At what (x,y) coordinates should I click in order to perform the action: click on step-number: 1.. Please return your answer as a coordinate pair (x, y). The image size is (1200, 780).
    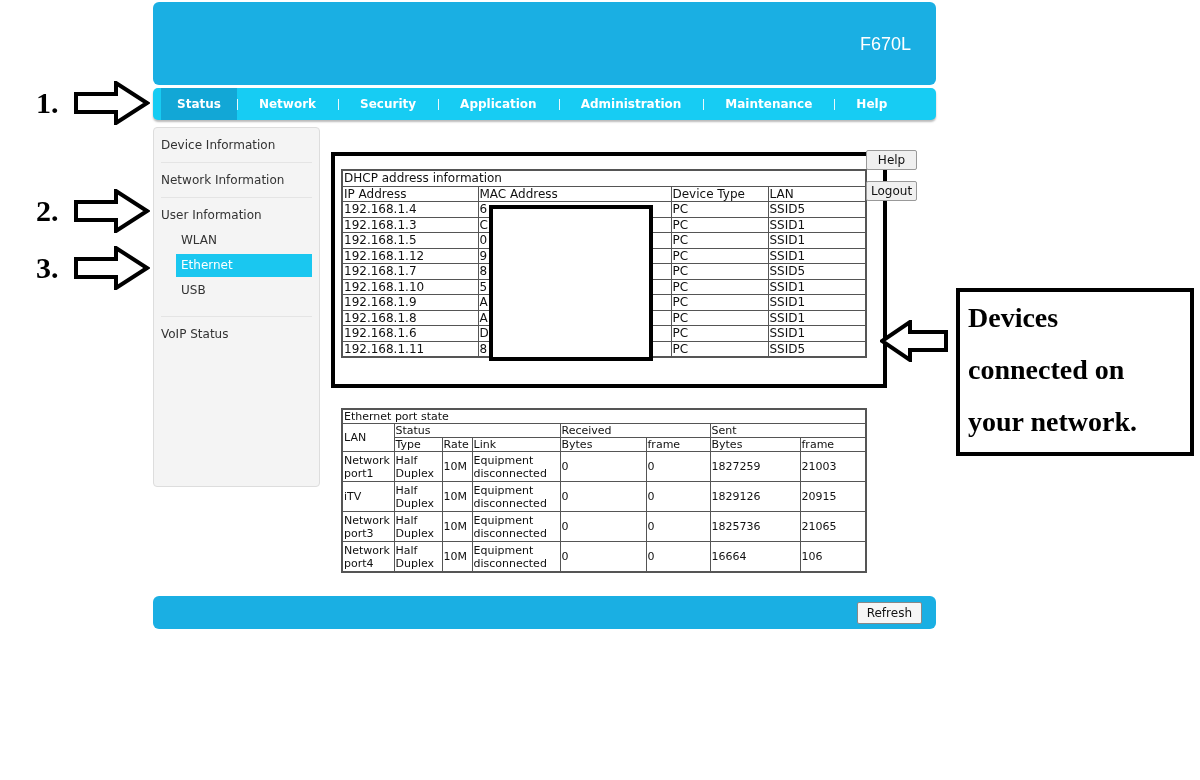
    Looking at the image, I should click on (47, 103).